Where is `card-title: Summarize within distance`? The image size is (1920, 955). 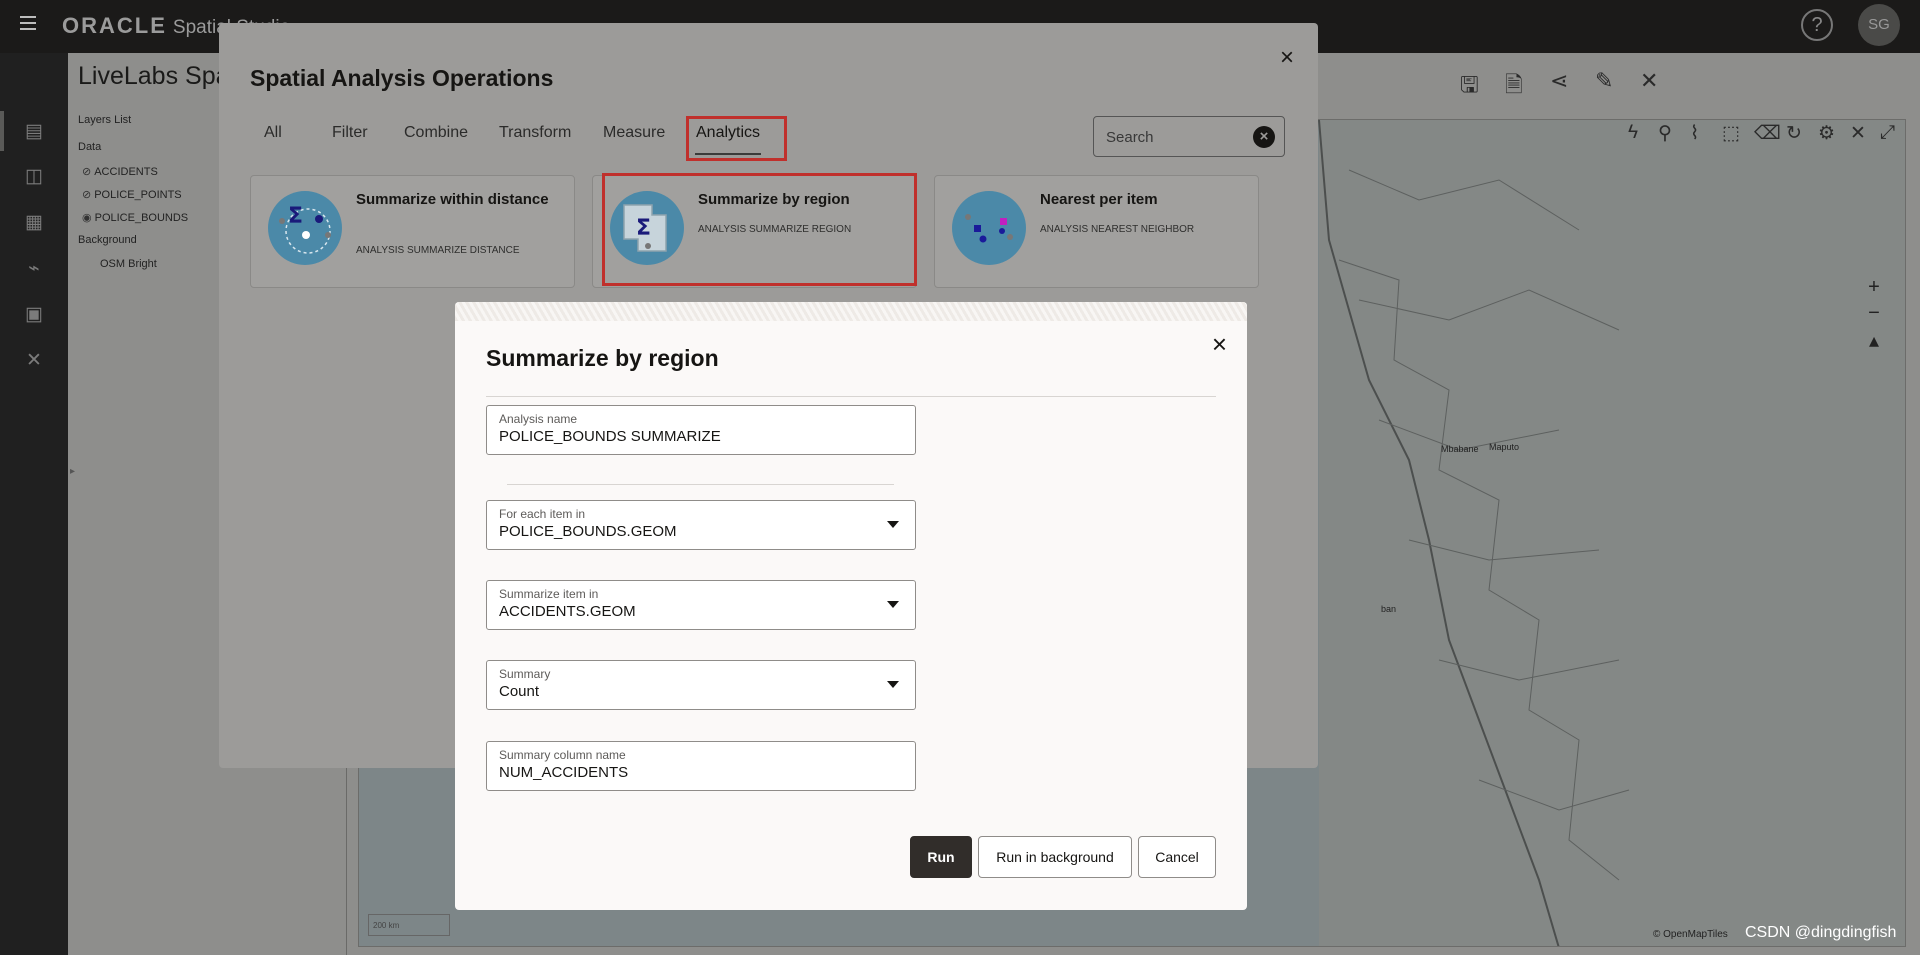 card-title: Summarize within distance is located at coordinates (452, 199).